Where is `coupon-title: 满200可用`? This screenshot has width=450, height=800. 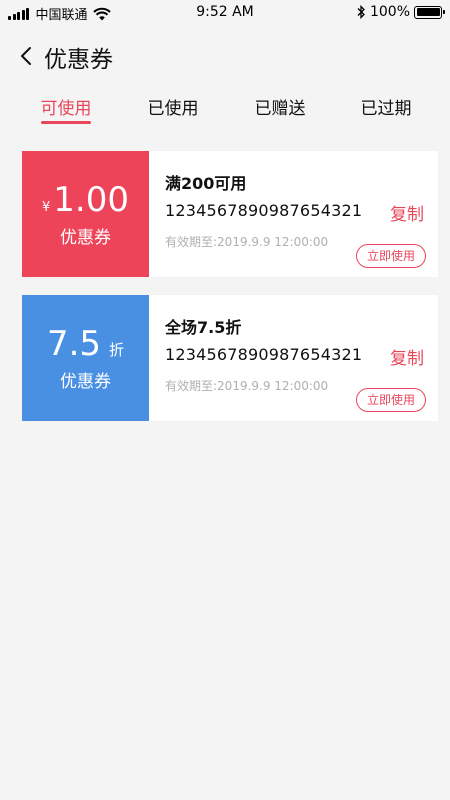 coupon-title: 满200可用 is located at coordinates (206, 183).